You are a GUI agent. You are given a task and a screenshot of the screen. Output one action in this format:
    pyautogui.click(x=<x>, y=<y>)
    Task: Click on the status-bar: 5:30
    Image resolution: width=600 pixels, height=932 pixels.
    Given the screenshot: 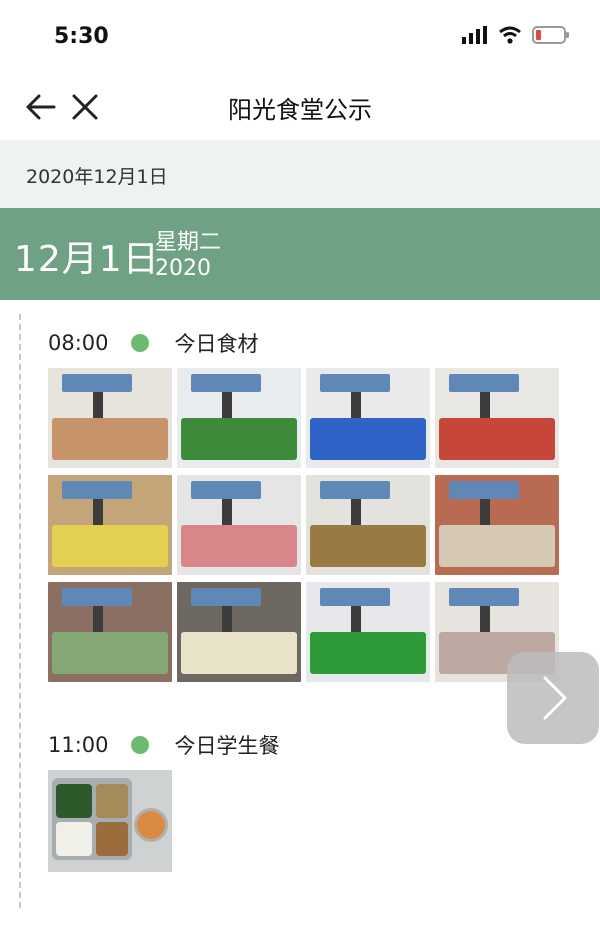 What is the action you would take?
    pyautogui.click(x=300, y=36)
    